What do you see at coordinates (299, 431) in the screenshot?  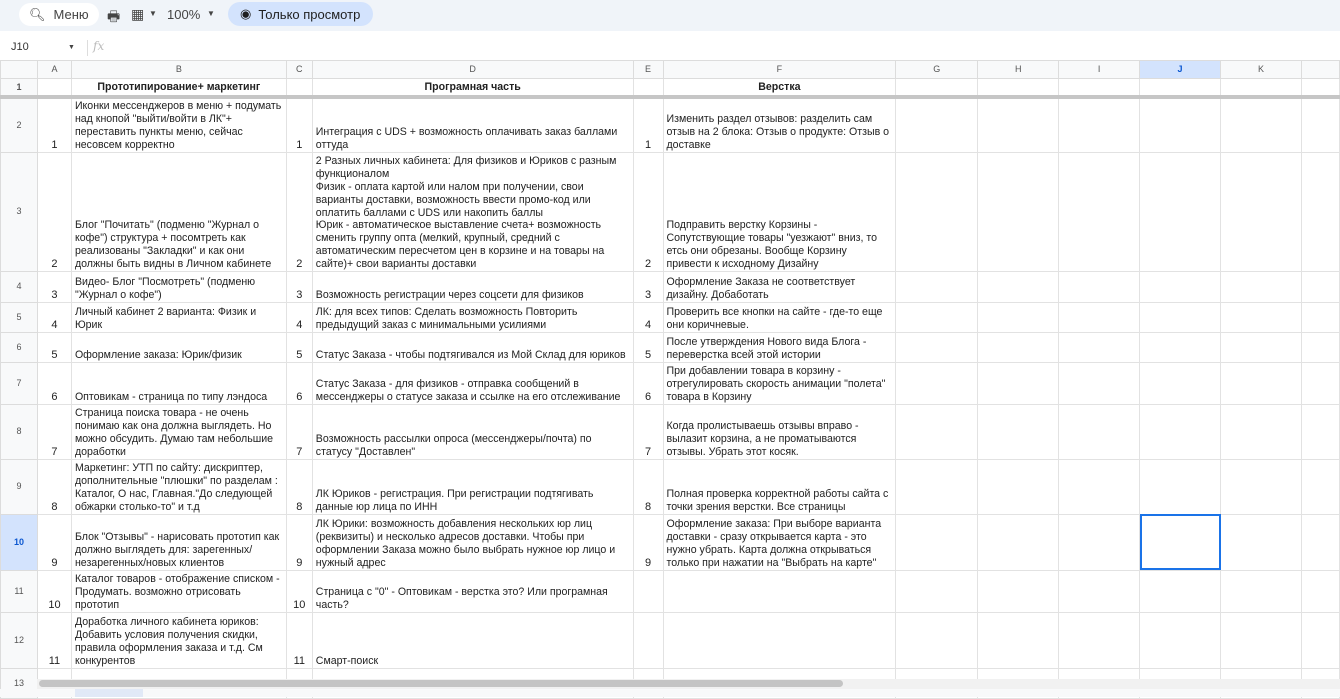 I see `cell-number-c: 7` at bounding box center [299, 431].